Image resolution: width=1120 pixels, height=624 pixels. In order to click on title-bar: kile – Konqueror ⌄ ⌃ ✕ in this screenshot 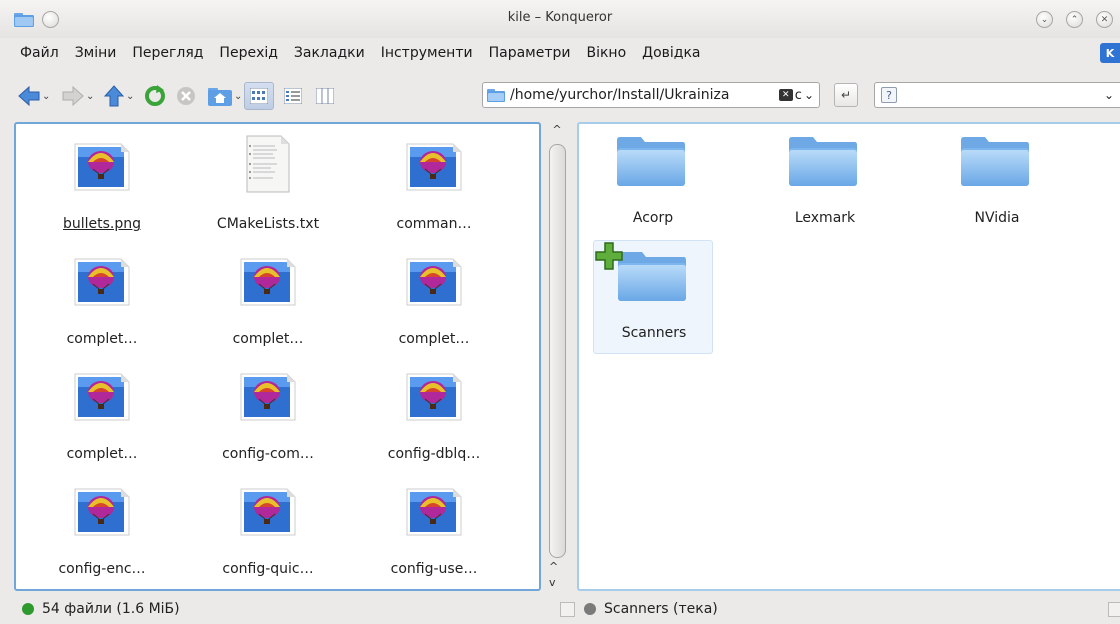, I will do `click(560, 19)`.